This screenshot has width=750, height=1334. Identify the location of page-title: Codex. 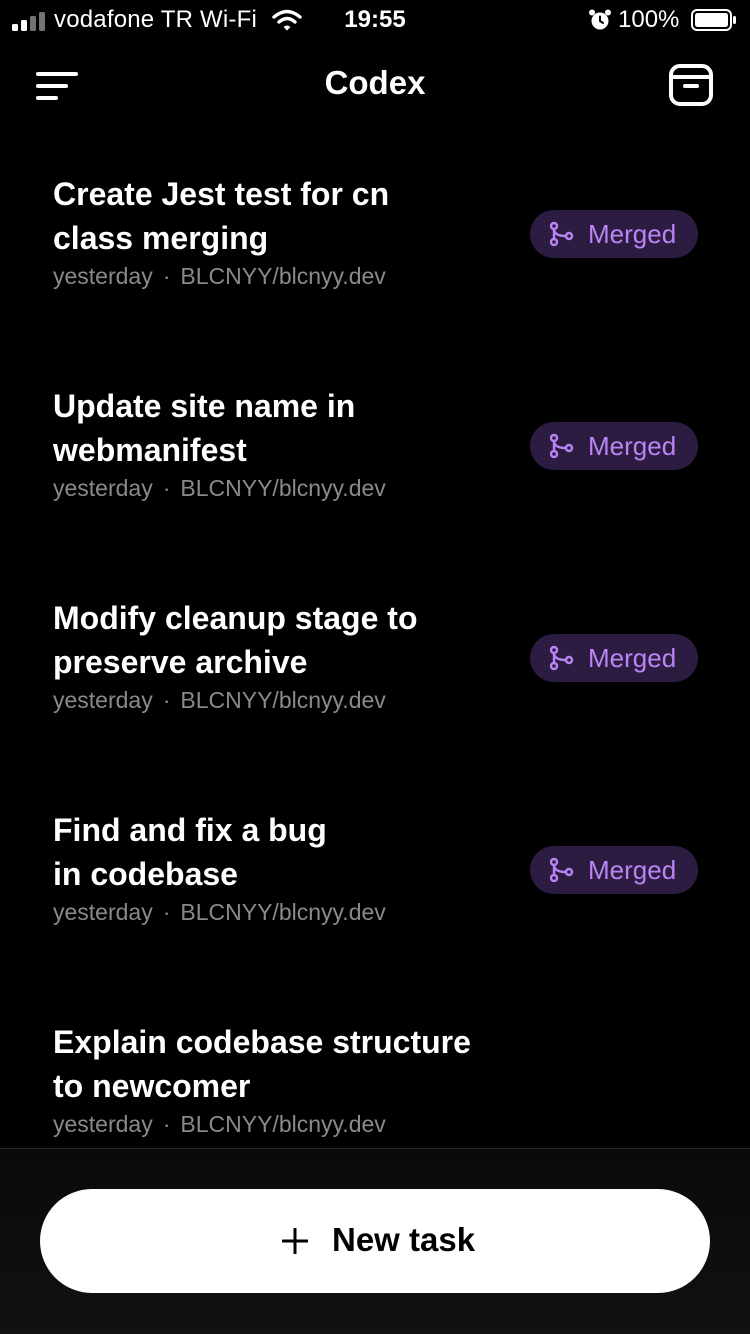
(375, 82).